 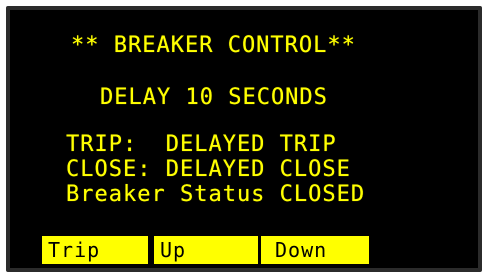 What do you see at coordinates (95, 250) in the screenshot?
I see `trip-softkey-button: Trip` at bounding box center [95, 250].